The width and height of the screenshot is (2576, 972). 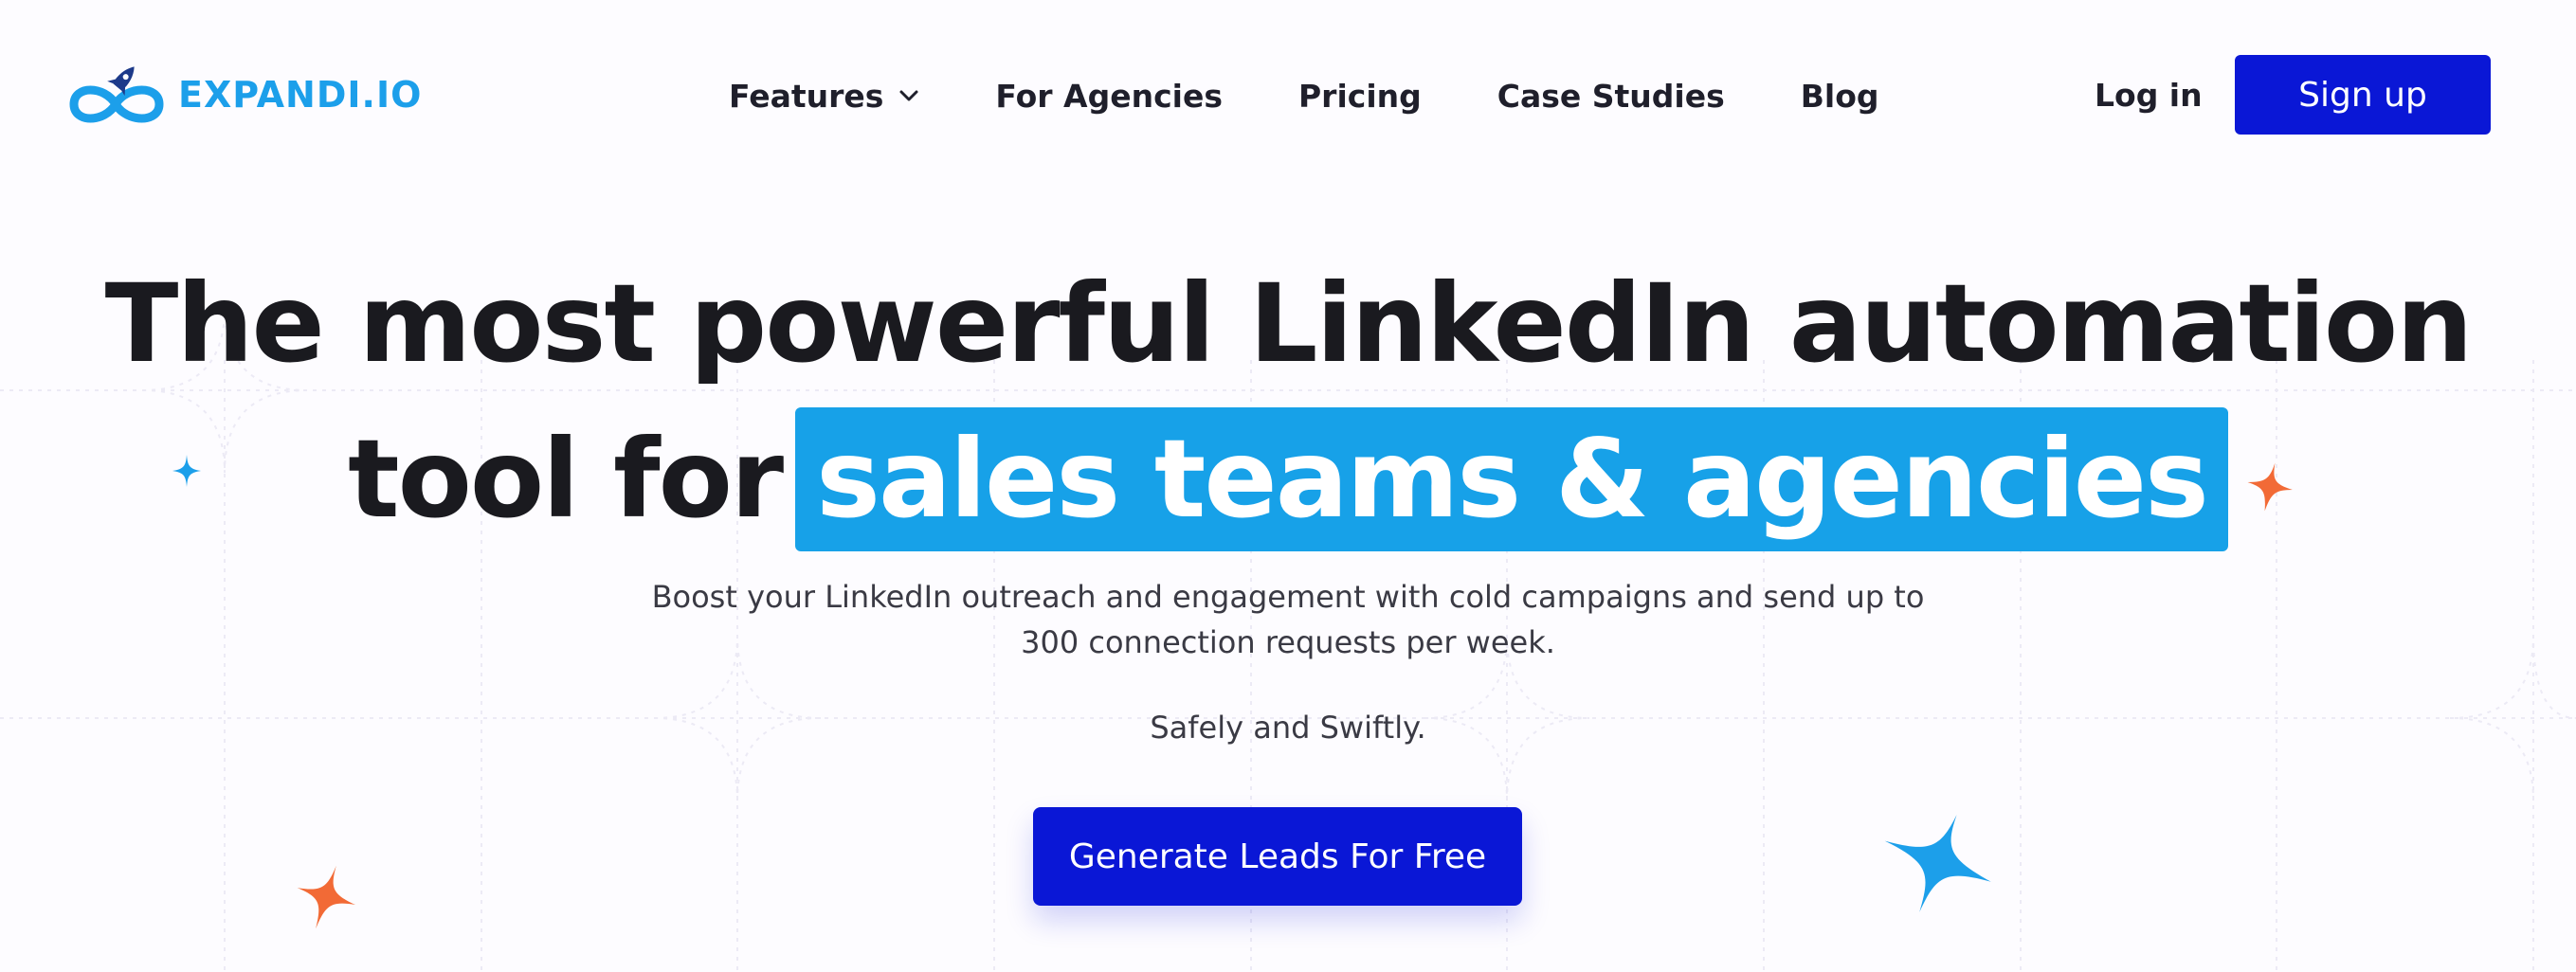 I want to click on nav-item-label: For Agencies, so click(x=1109, y=96).